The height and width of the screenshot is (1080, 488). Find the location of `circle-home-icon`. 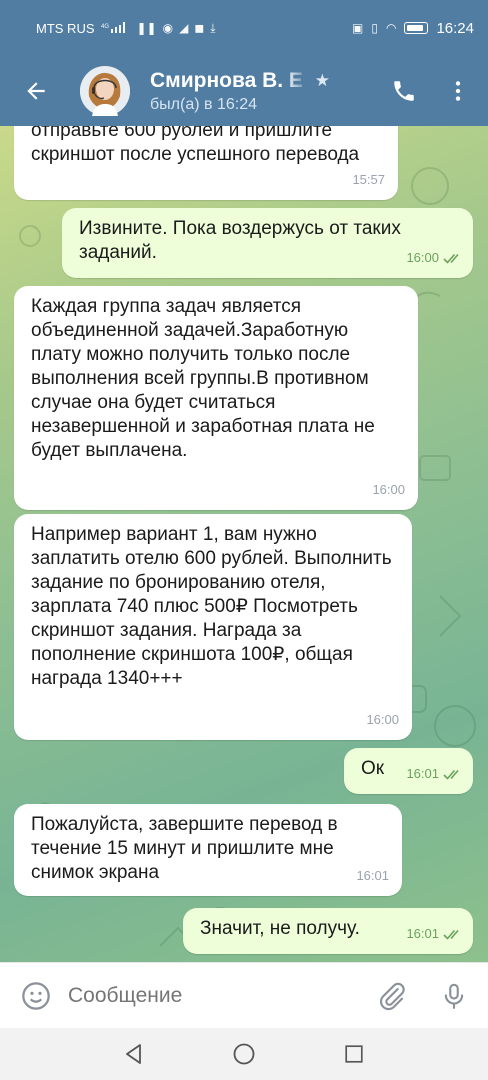

circle-home-icon is located at coordinates (244, 1054).